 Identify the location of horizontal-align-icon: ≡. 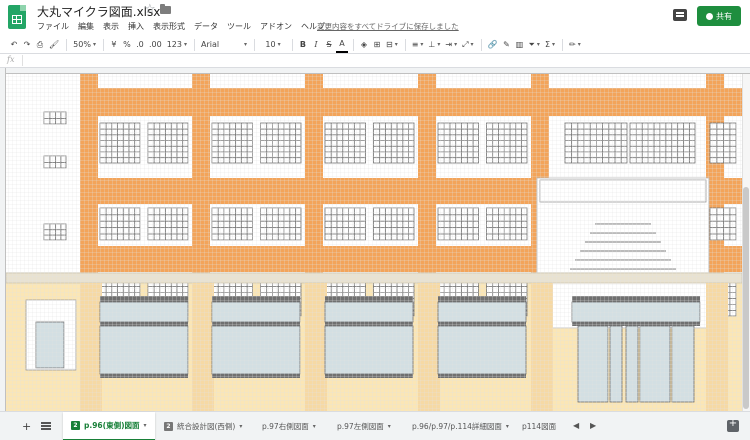
(418, 45).